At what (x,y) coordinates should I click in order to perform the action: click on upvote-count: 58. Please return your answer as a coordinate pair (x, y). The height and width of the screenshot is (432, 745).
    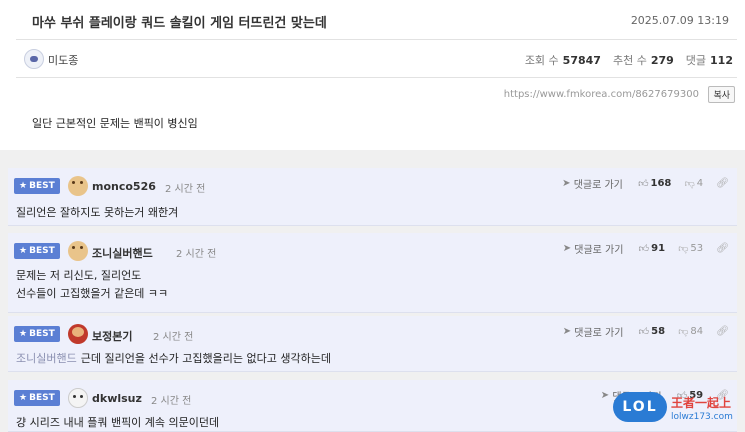
    Looking at the image, I should click on (658, 331).